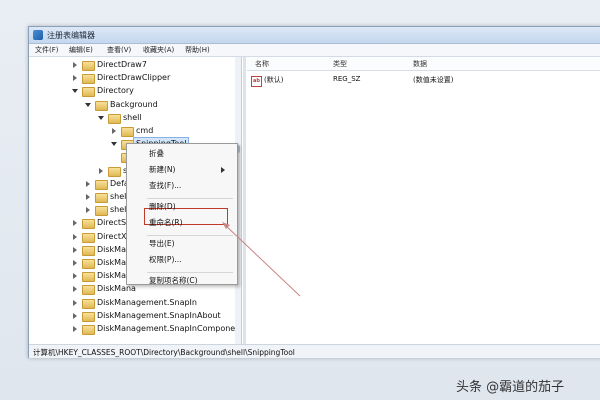  What do you see at coordinates (173, 280) in the screenshot?
I see `context-menu-item-label: 复制项名称(C)` at bounding box center [173, 280].